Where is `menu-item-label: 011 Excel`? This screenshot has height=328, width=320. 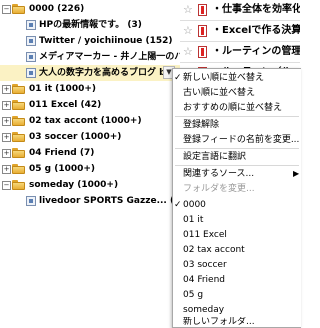 menu-item-label: 011 Excel is located at coordinates (205, 235).